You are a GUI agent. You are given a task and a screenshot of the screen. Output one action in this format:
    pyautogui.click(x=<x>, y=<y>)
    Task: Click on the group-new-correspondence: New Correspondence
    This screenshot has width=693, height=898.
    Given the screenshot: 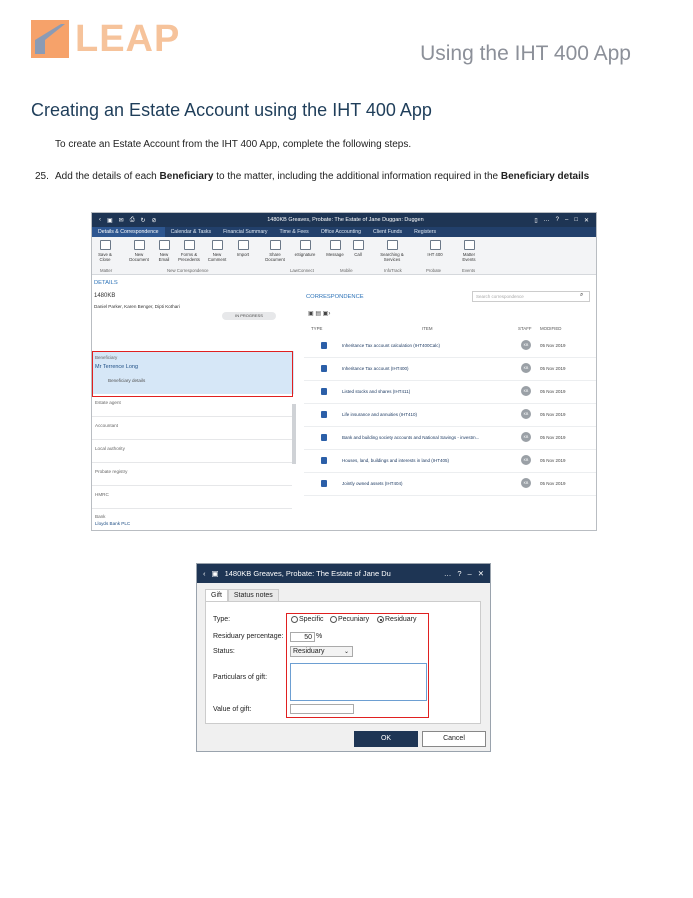 What is the action you would take?
    pyautogui.click(x=188, y=270)
    